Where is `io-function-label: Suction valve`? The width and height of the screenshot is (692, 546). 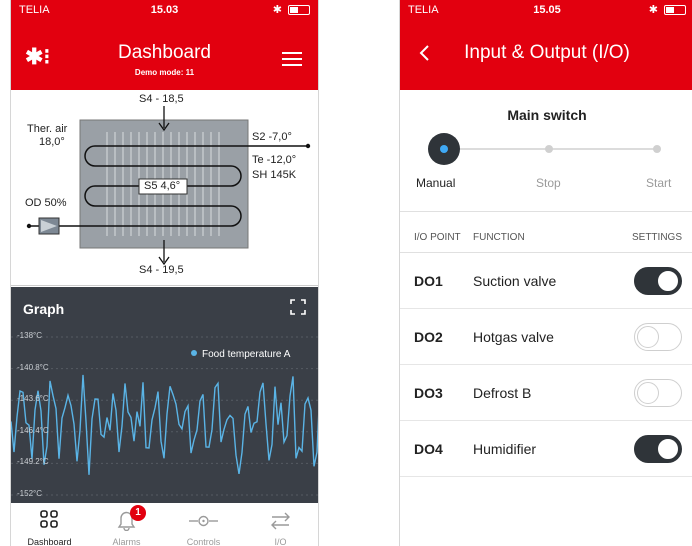
io-function-label: Suction valve is located at coordinates (515, 281).